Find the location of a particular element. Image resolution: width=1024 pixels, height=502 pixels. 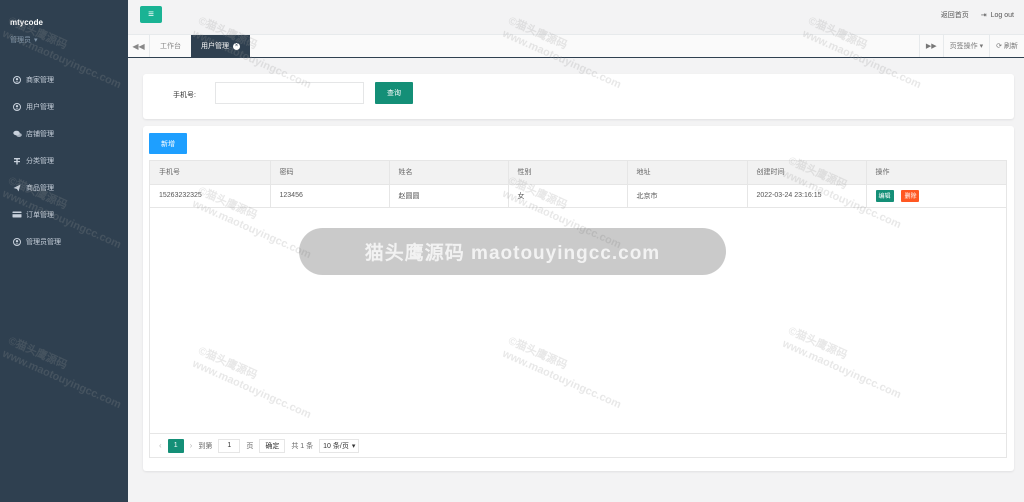

pagination: ‹ 1 › 到第 1 页 确定 共 1 条 10 条/页 ▾ is located at coordinates (578, 446).